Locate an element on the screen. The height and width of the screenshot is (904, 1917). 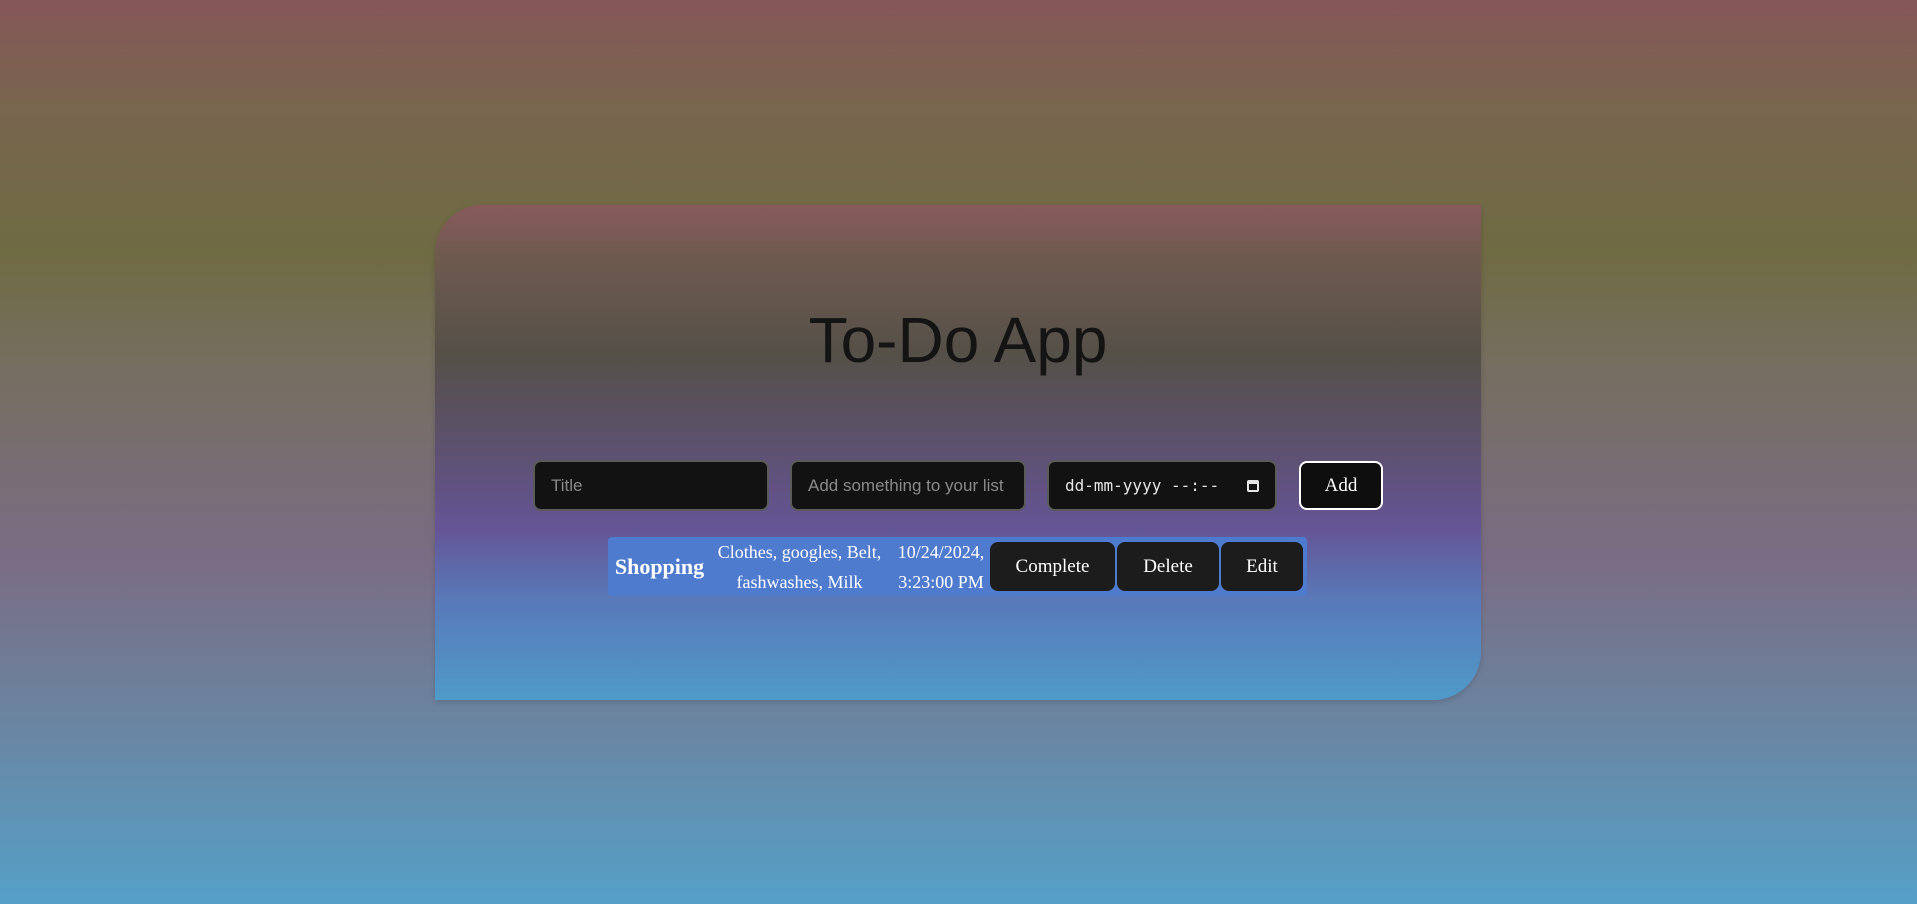
todo-description: Clothes, googles, Belt, fashwashes, Milk is located at coordinates (799, 566).